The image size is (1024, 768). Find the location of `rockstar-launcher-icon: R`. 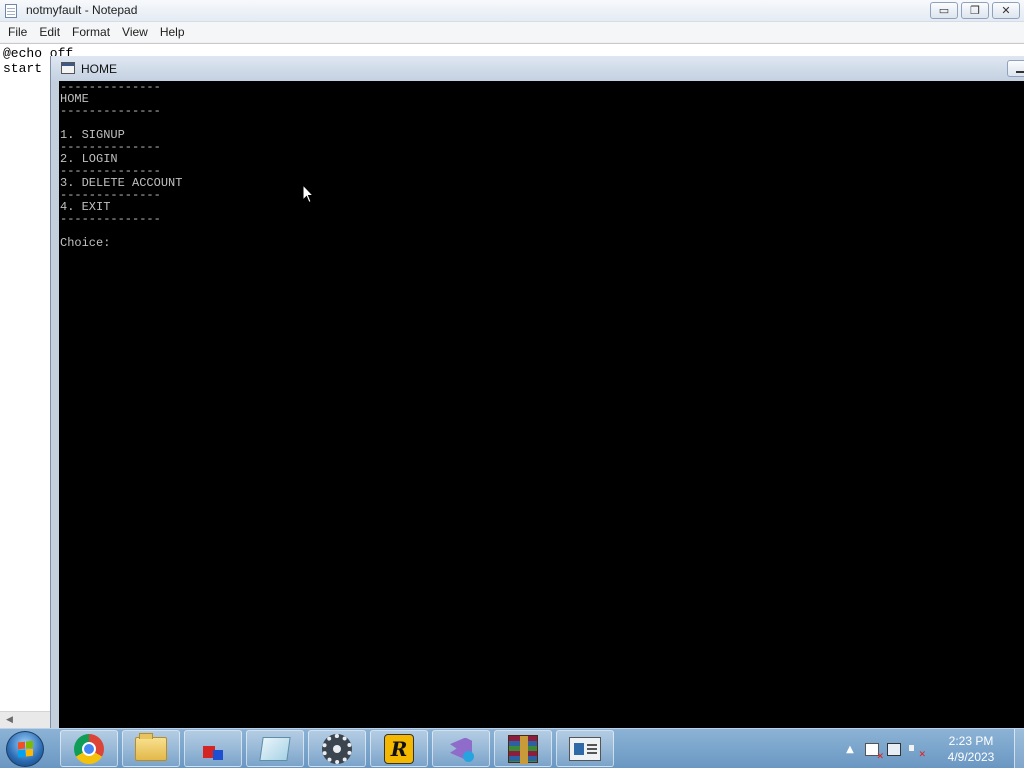

rockstar-launcher-icon: R is located at coordinates (399, 748).